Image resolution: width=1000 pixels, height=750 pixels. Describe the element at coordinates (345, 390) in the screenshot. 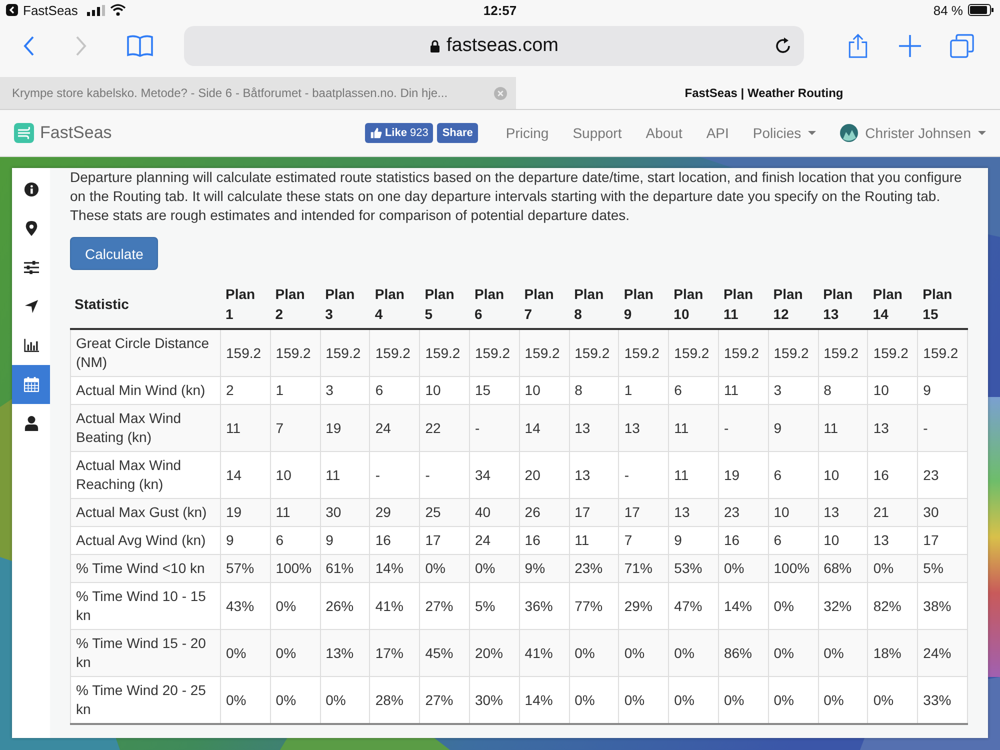

I see `table-cell: 3` at that location.